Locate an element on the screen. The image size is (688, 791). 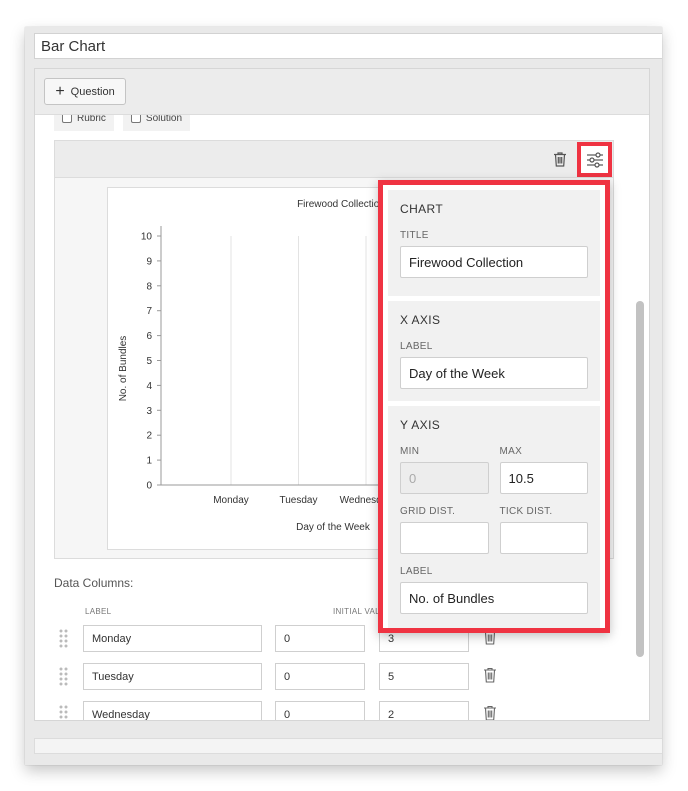
sliders-icon is located at coordinates (594, 159).